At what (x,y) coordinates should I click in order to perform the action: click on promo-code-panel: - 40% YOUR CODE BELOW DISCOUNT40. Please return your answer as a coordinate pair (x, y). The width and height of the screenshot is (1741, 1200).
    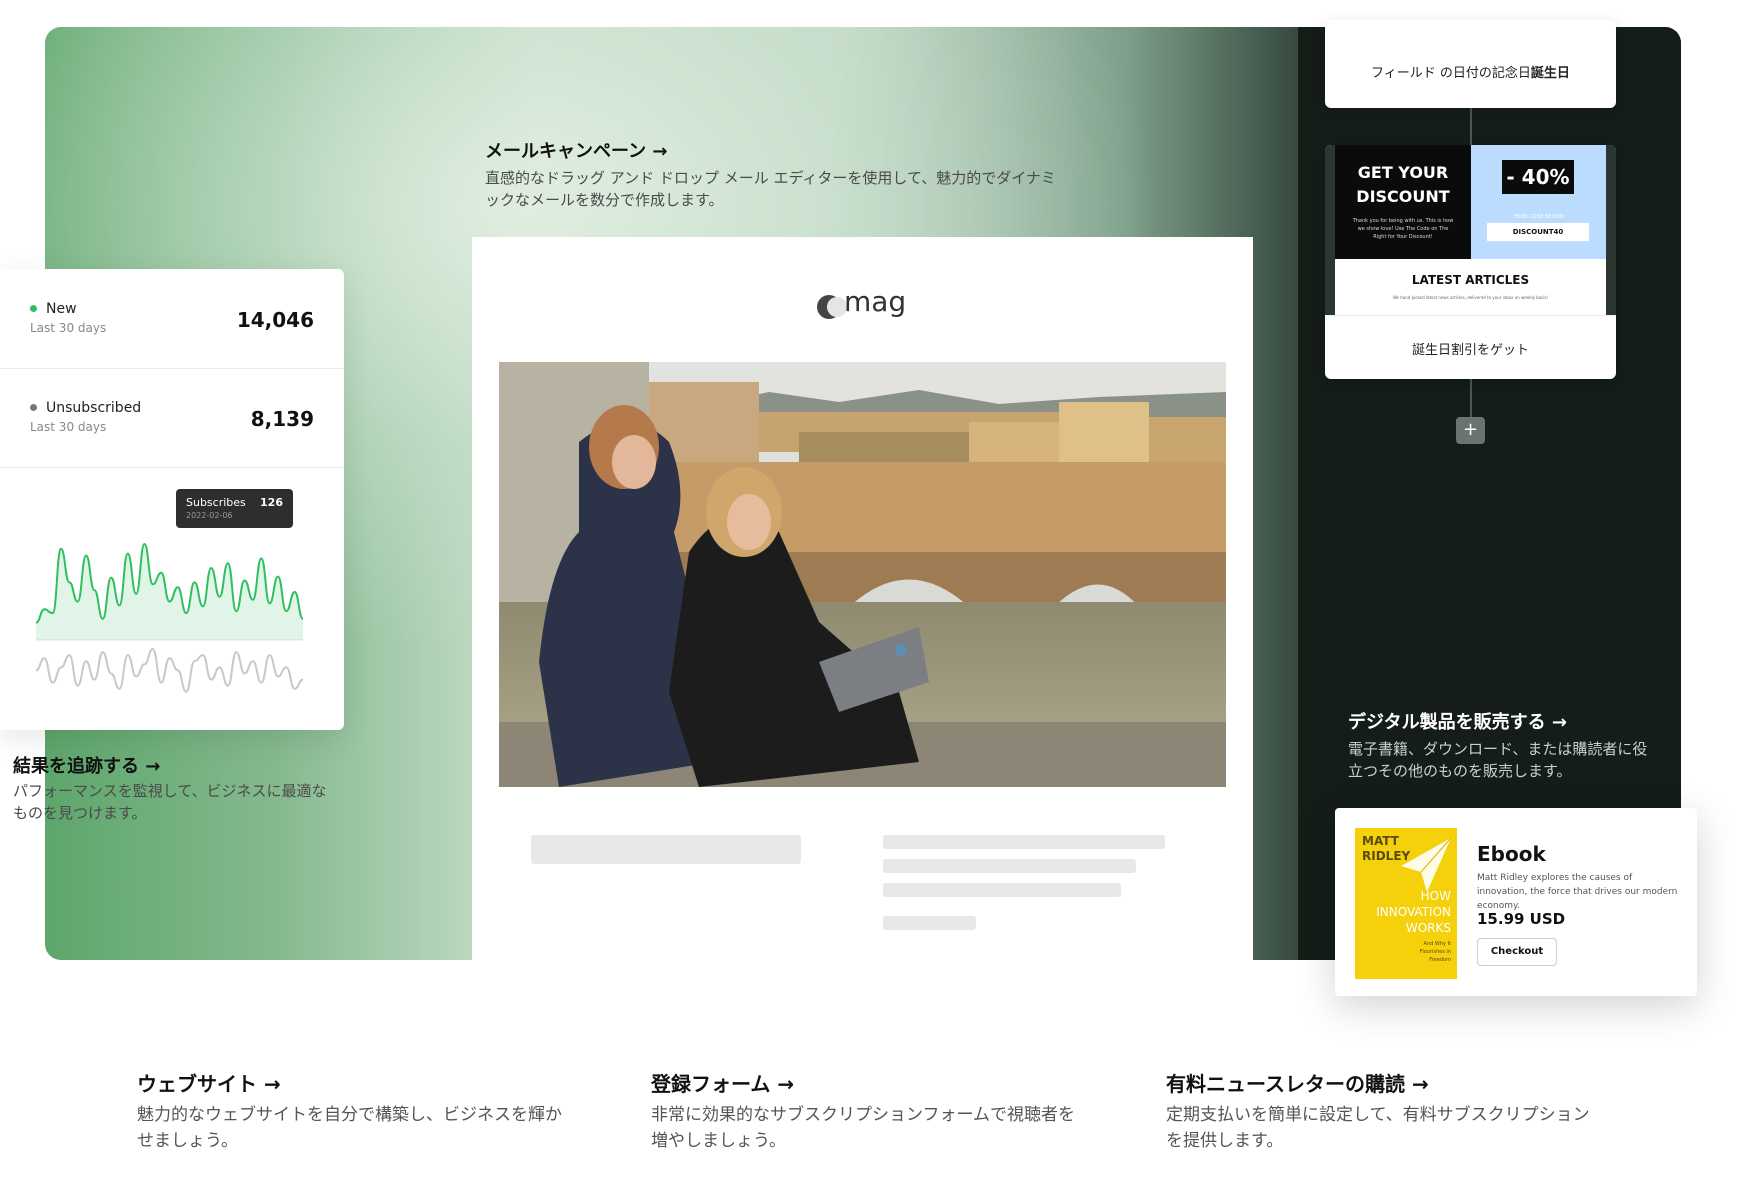
    Looking at the image, I should click on (1538, 202).